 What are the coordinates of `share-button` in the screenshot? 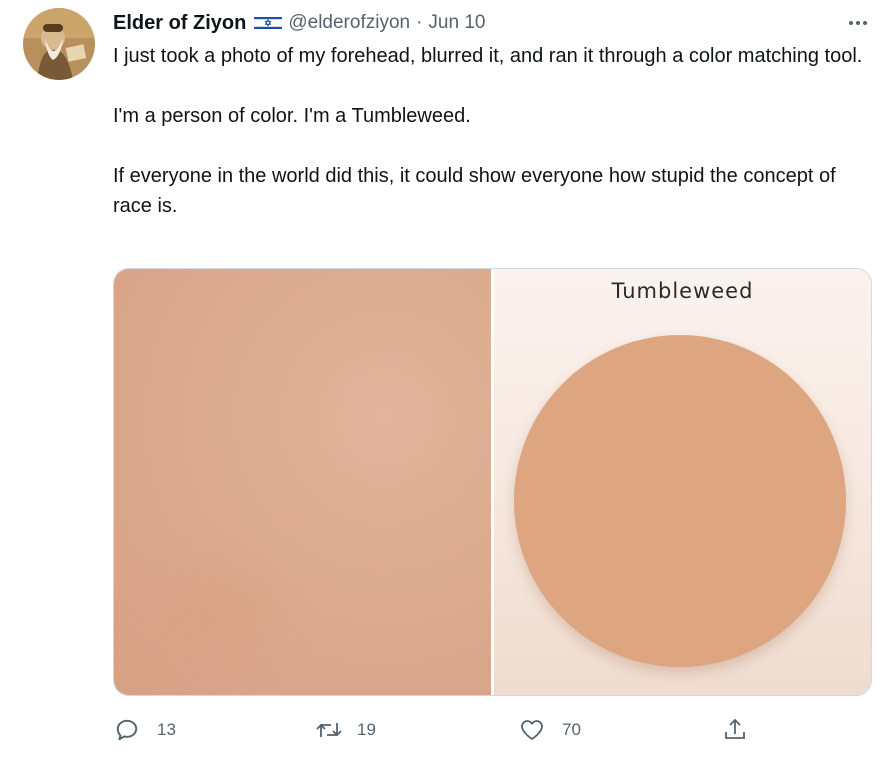 It's located at (735, 730).